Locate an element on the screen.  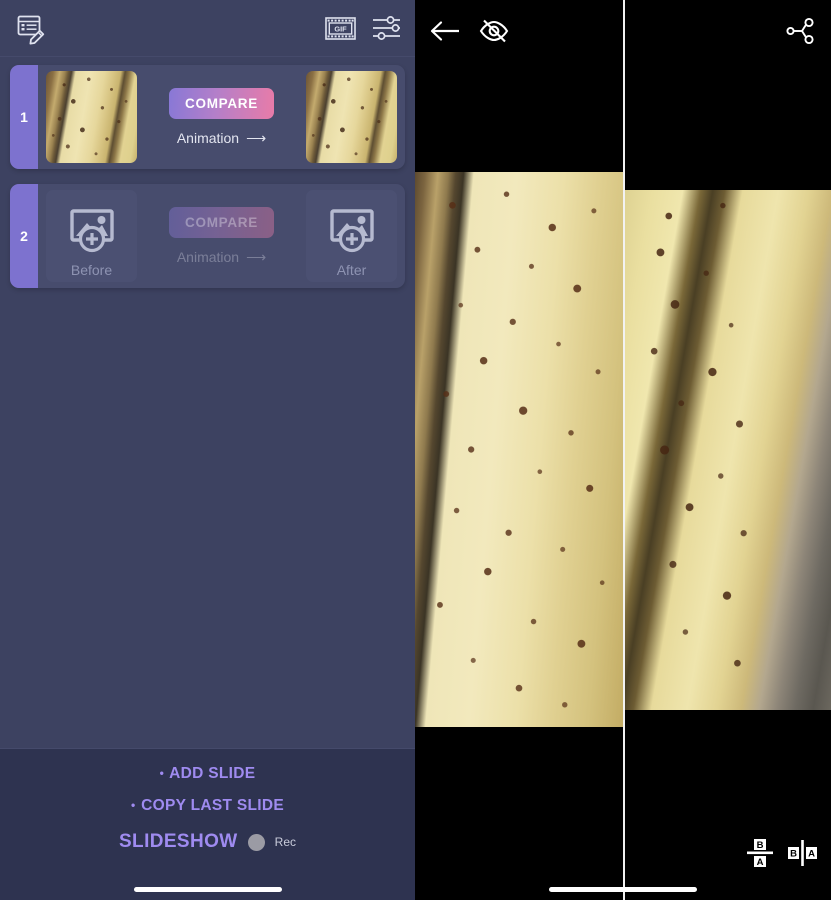
slide-1-before-thumbnail is located at coordinates (91, 117).